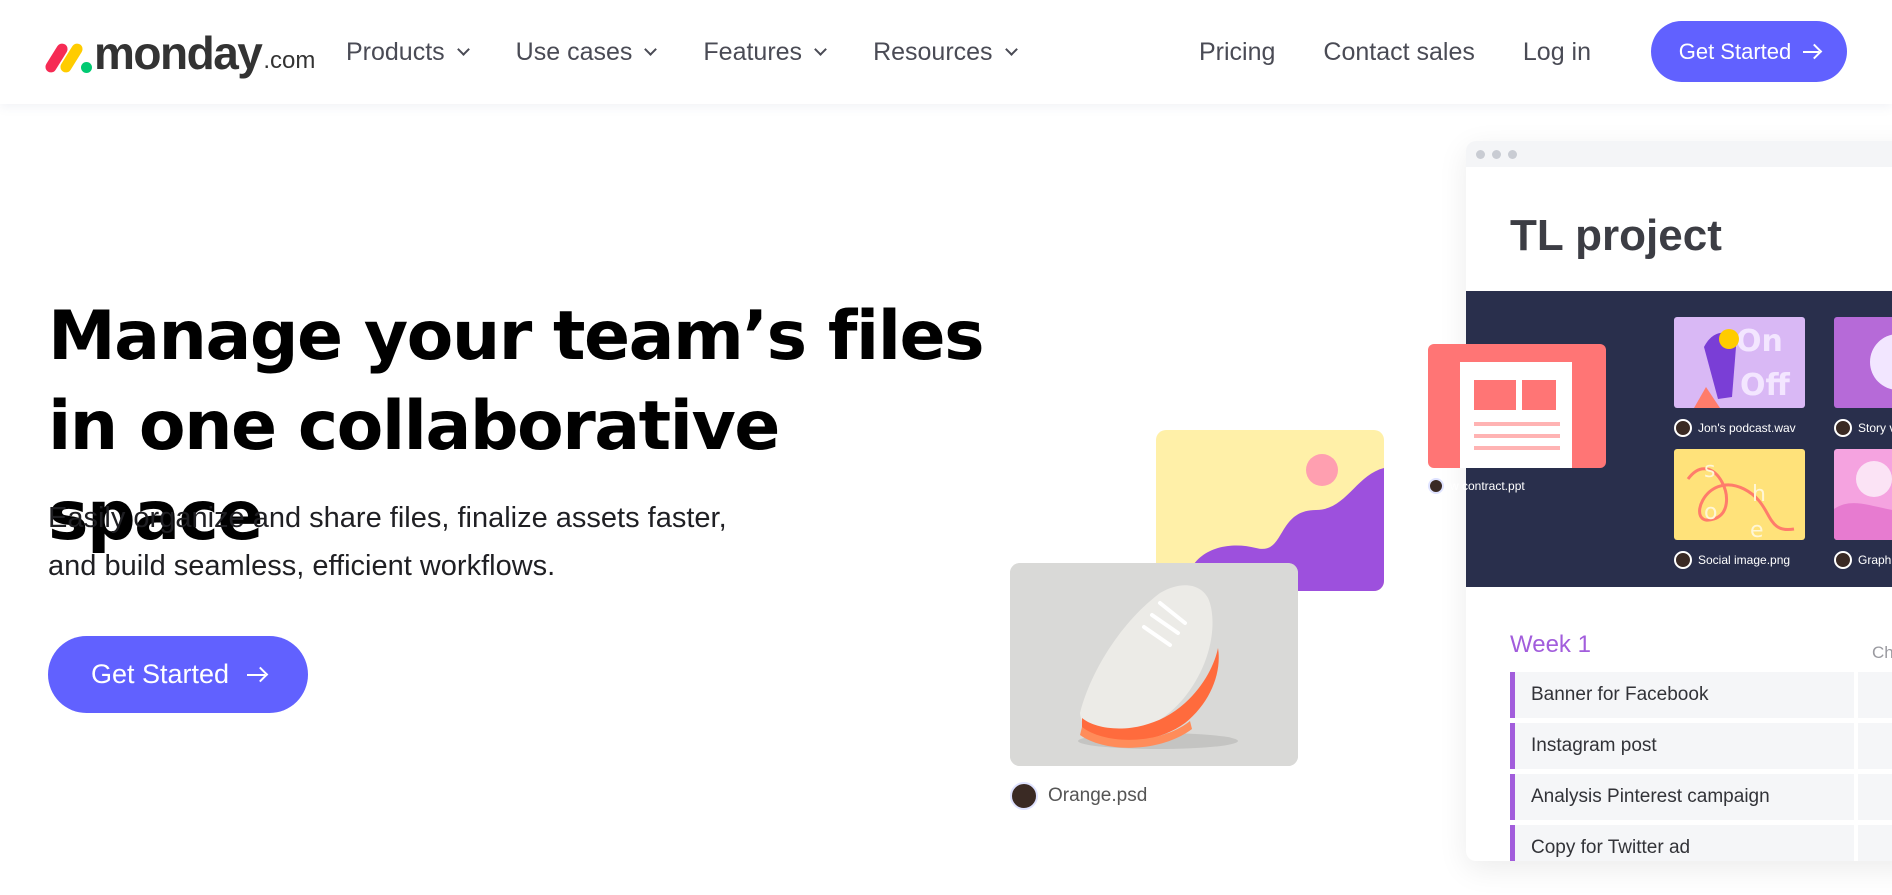 The image size is (1892, 895). What do you see at coordinates (289, 60) in the screenshot?
I see `logo-suffix: .com` at bounding box center [289, 60].